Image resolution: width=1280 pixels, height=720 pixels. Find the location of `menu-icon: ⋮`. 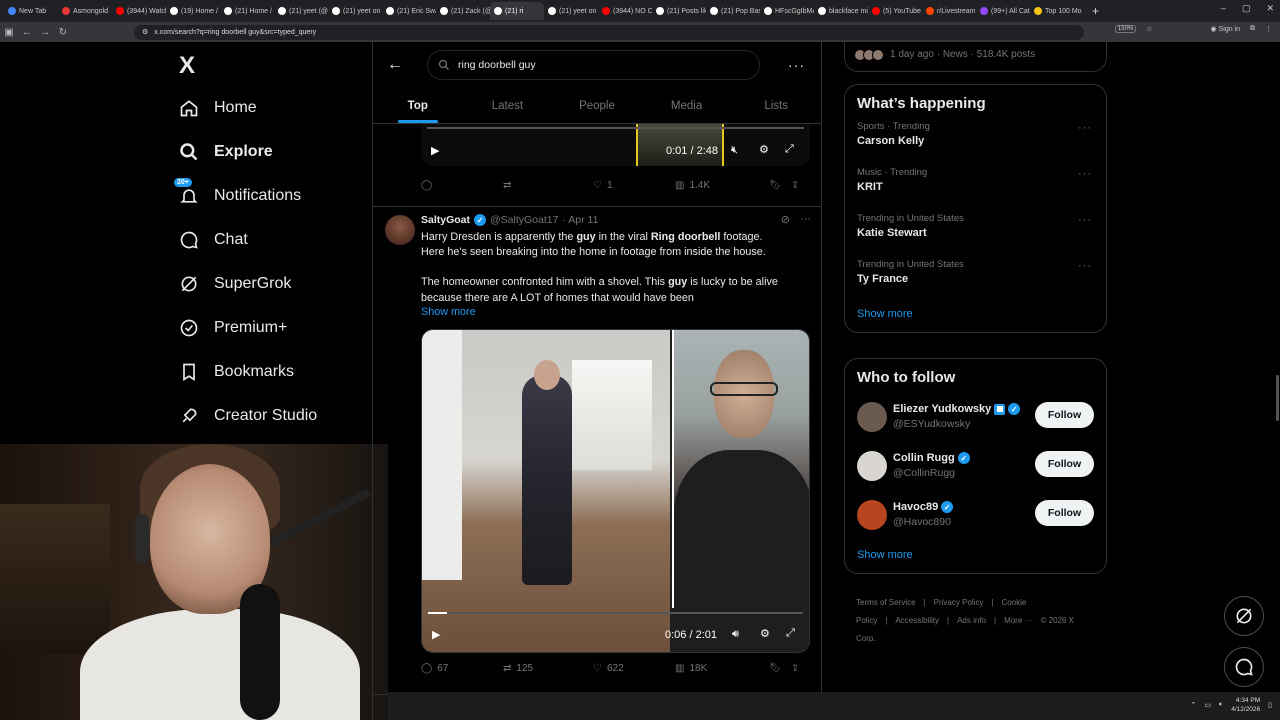

menu-icon: ⋮ is located at coordinates (1268, 29).